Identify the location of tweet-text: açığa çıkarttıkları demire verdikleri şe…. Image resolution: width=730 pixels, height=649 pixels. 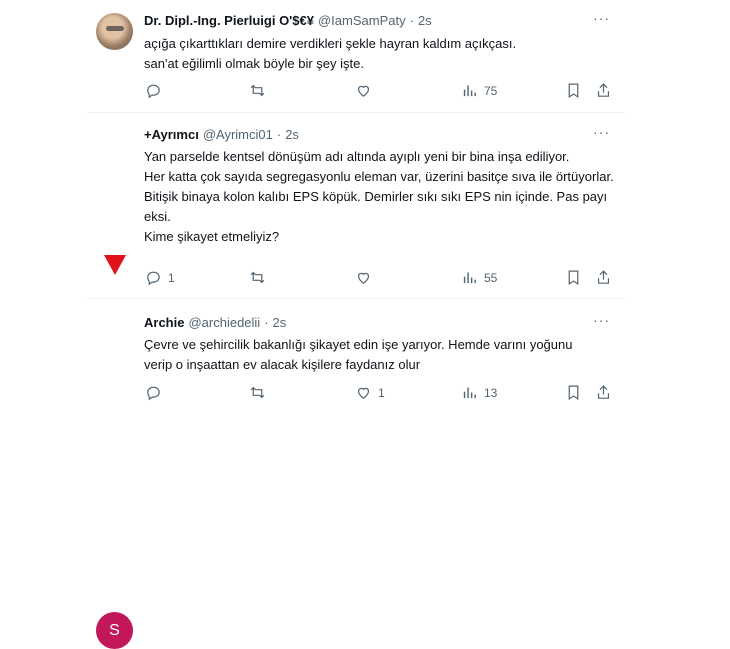
(330, 53).